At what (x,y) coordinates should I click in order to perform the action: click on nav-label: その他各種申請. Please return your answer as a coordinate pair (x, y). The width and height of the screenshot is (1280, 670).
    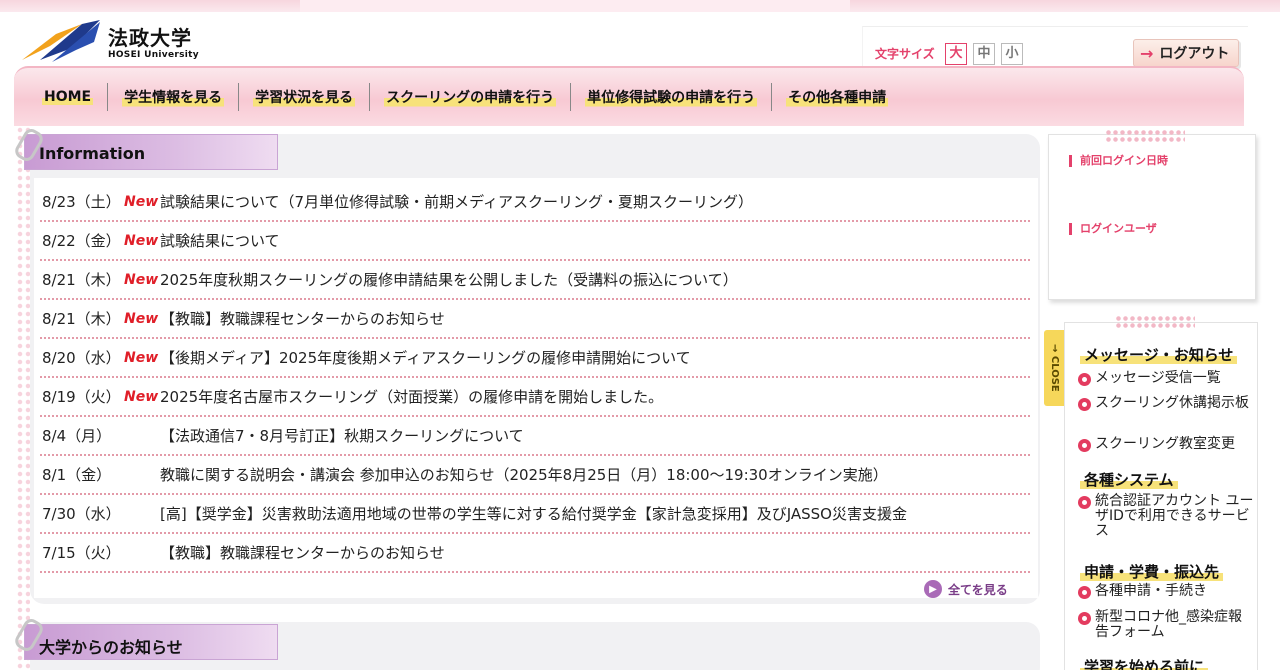
    Looking at the image, I should click on (837, 97).